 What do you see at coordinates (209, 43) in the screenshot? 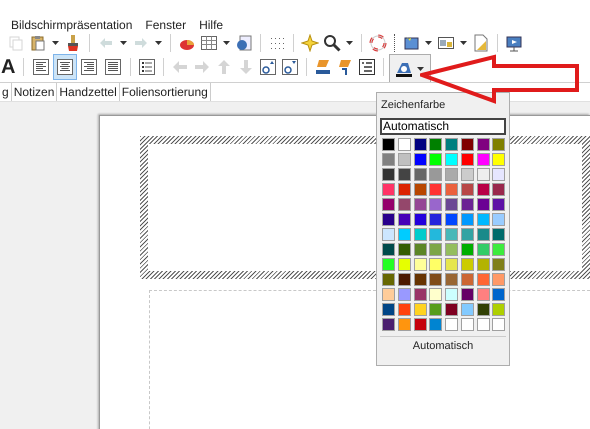
I see `table-icon` at bounding box center [209, 43].